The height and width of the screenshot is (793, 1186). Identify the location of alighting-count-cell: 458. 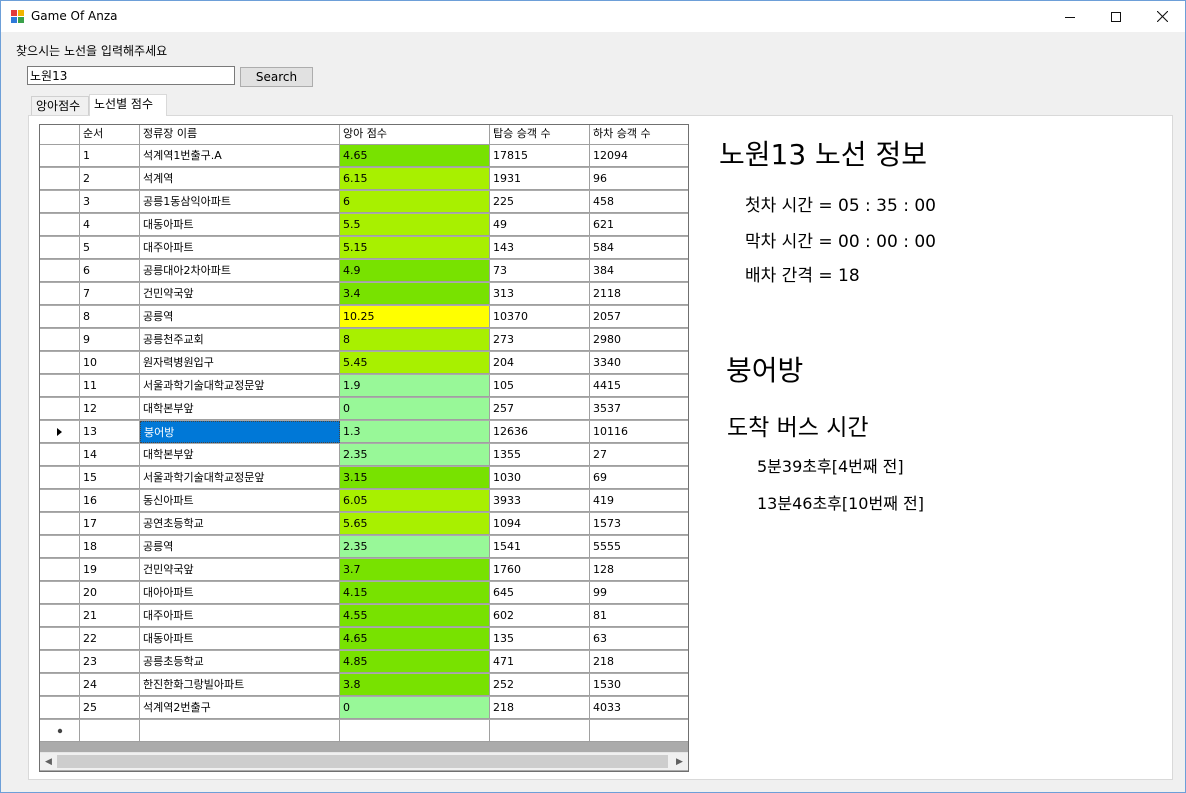
(639, 202).